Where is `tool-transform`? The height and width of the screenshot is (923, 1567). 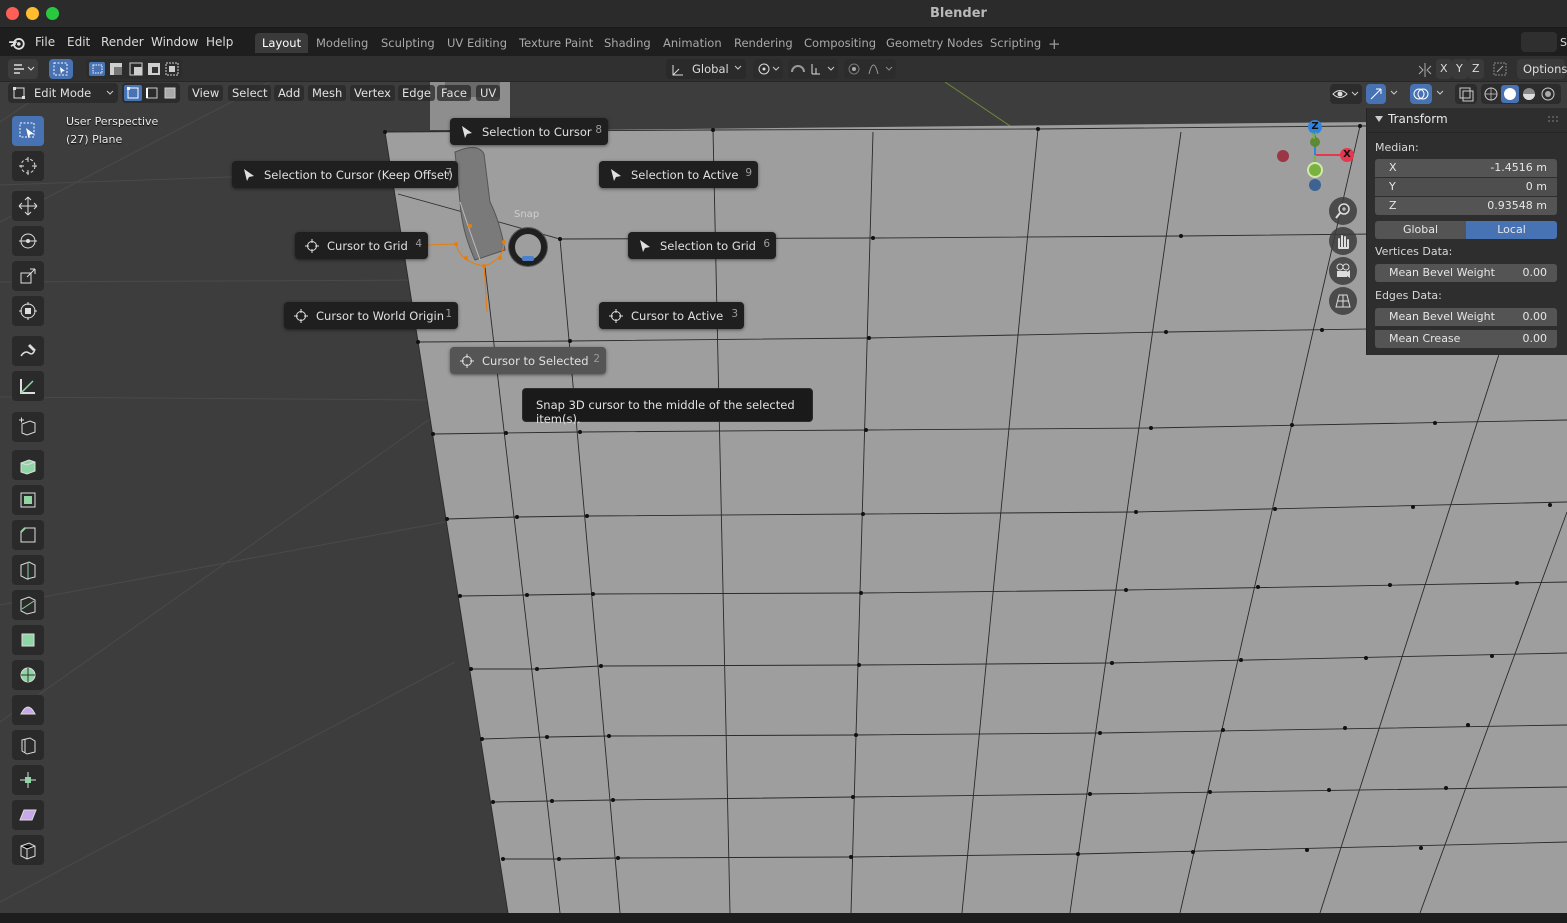 tool-transform is located at coordinates (28, 311).